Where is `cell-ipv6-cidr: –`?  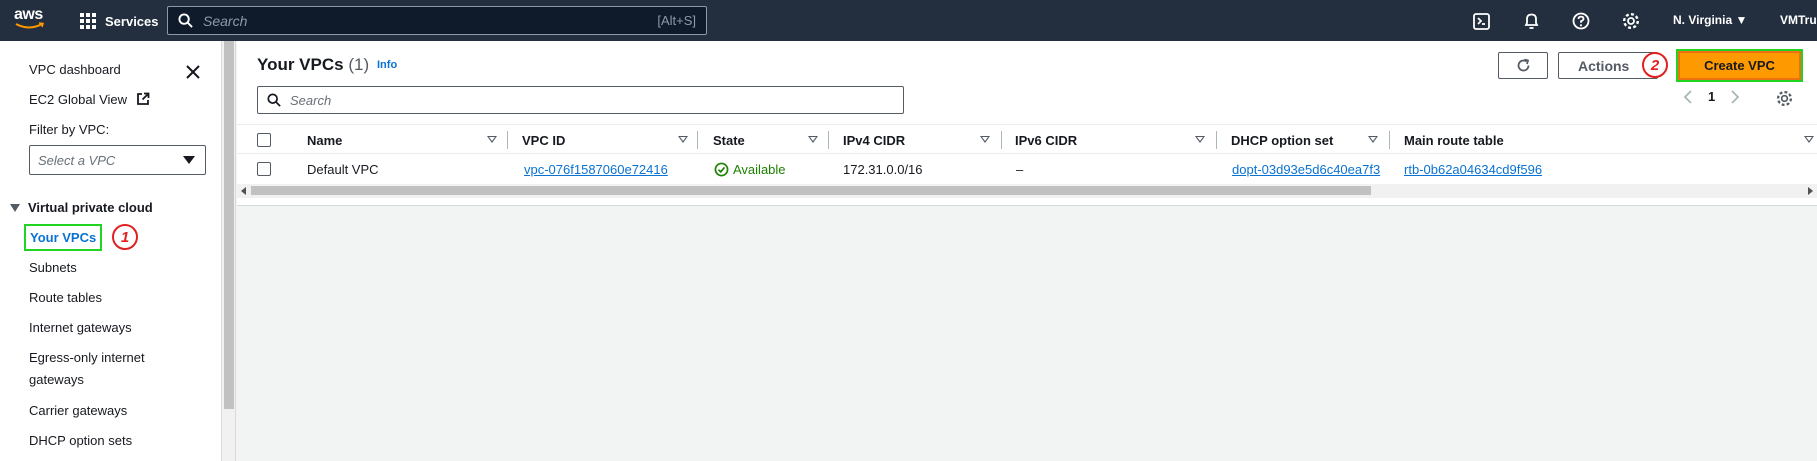
cell-ipv6-cidr: – is located at coordinates (1020, 169).